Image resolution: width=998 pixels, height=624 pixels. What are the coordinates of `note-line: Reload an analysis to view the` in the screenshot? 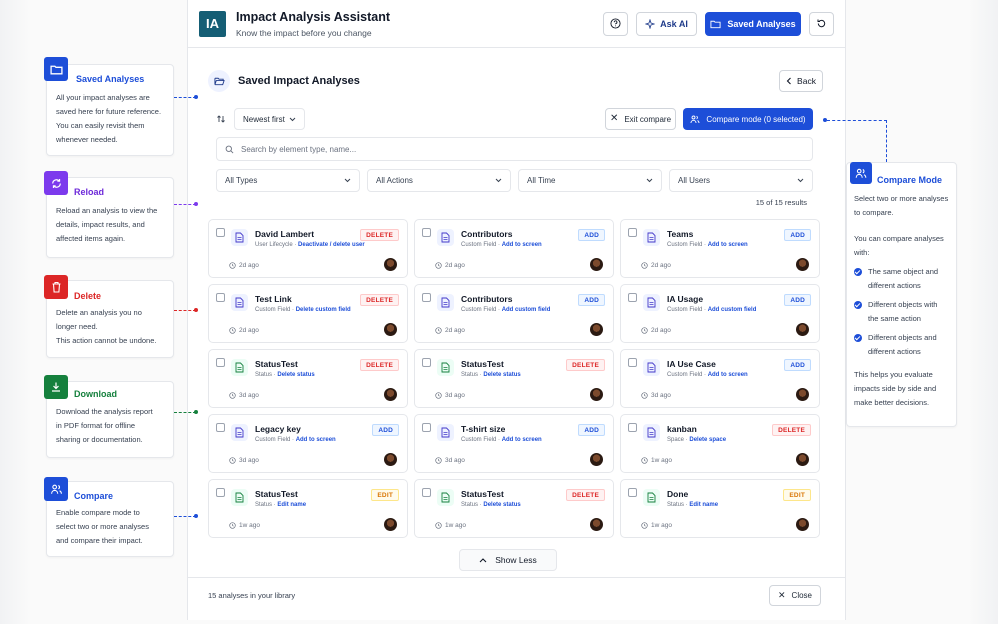 It's located at (107, 210).